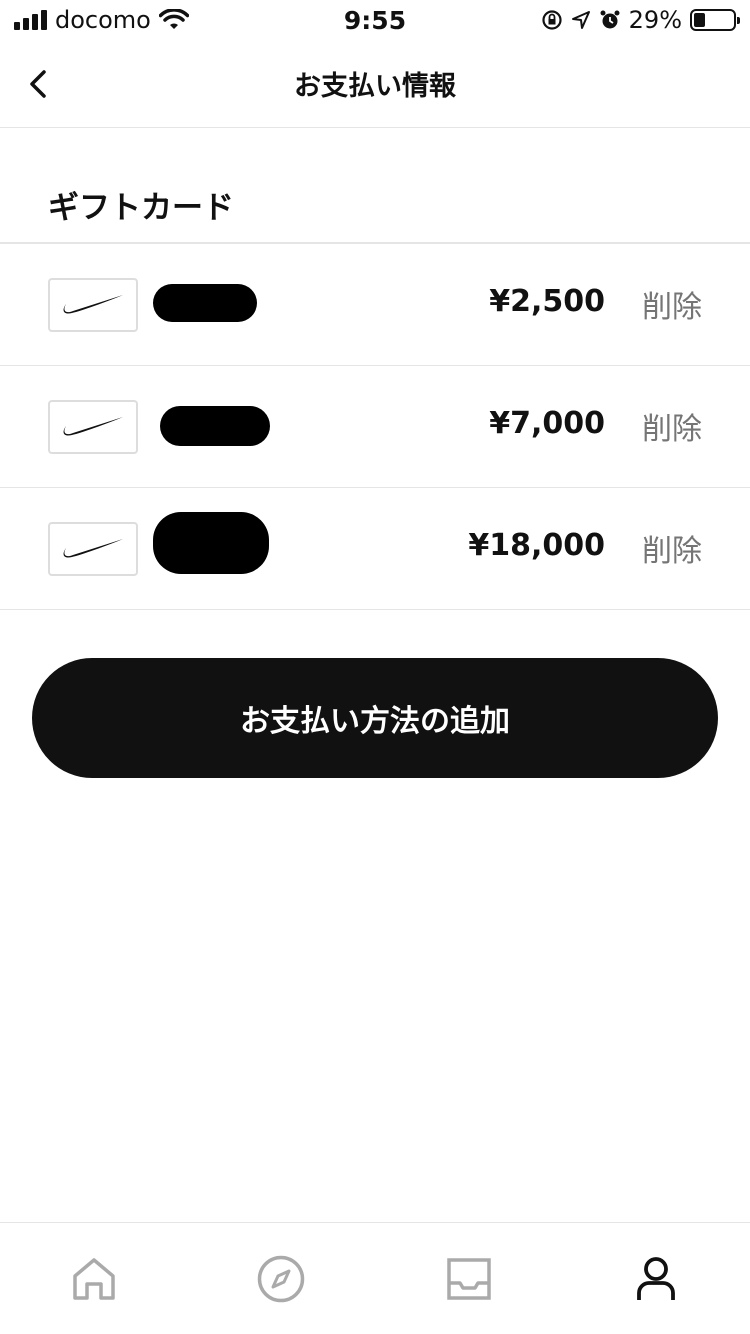 The image size is (750, 1334). What do you see at coordinates (30, 20) in the screenshot?
I see `cellular-signal-icon` at bounding box center [30, 20].